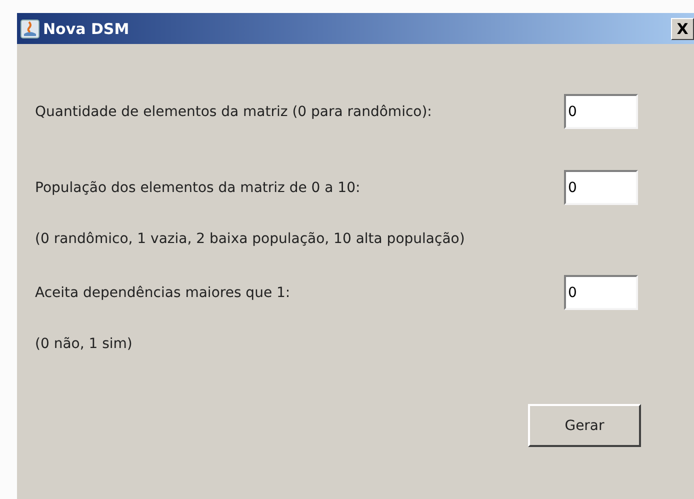  What do you see at coordinates (682, 29) in the screenshot?
I see `close-button: X` at bounding box center [682, 29].